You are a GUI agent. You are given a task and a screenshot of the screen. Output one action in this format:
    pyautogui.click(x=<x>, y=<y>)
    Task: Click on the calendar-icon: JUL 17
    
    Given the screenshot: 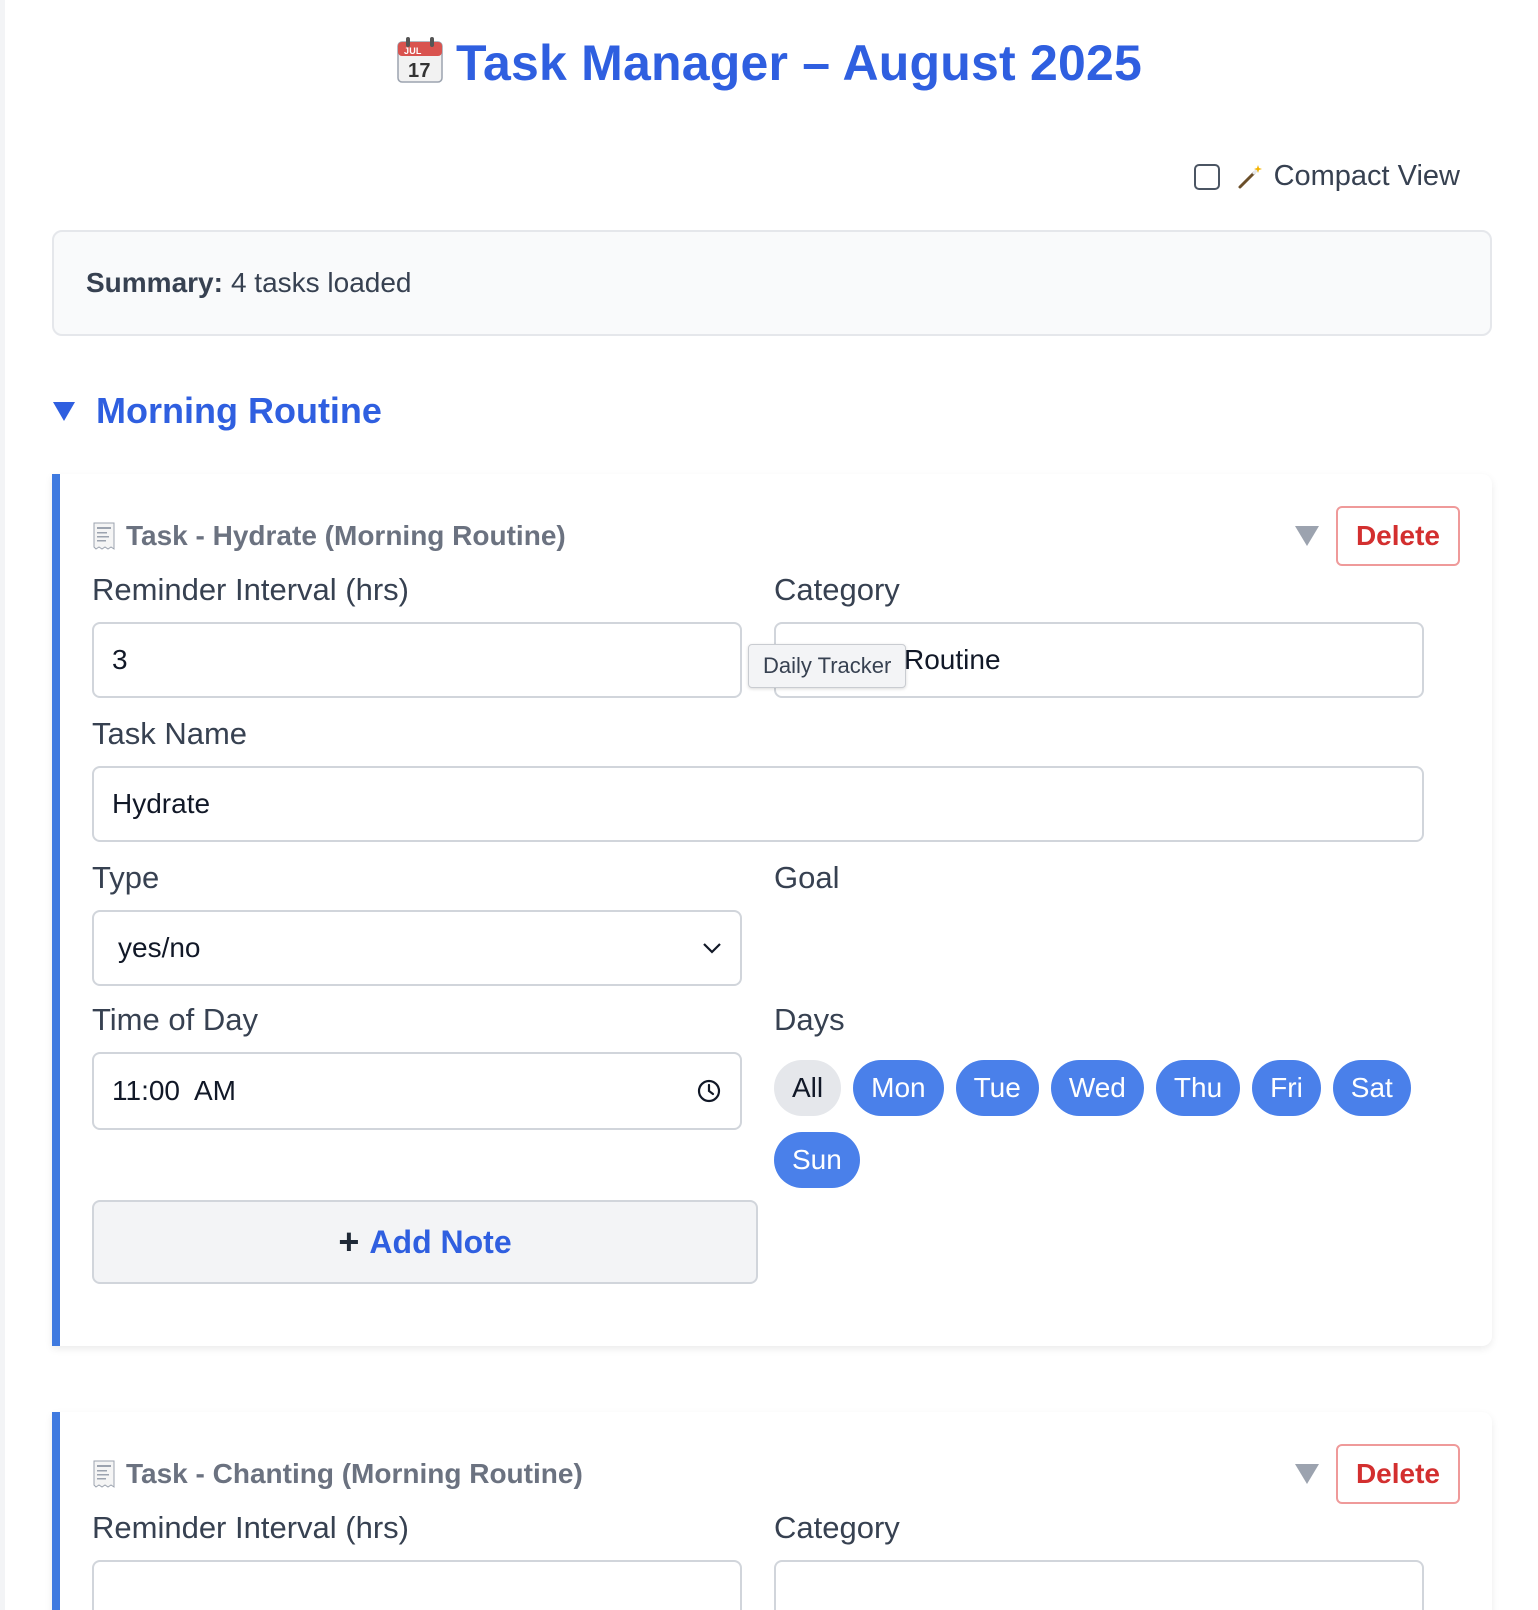 What is the action you would take?
    pyautogui.click(x=420, y=60)
    